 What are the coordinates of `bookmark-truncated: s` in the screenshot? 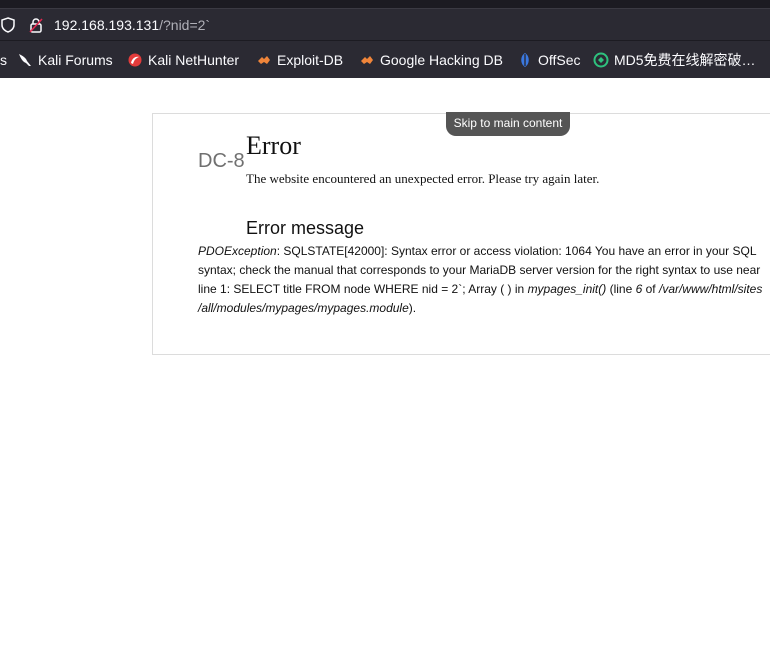 It's located at (3, 60).